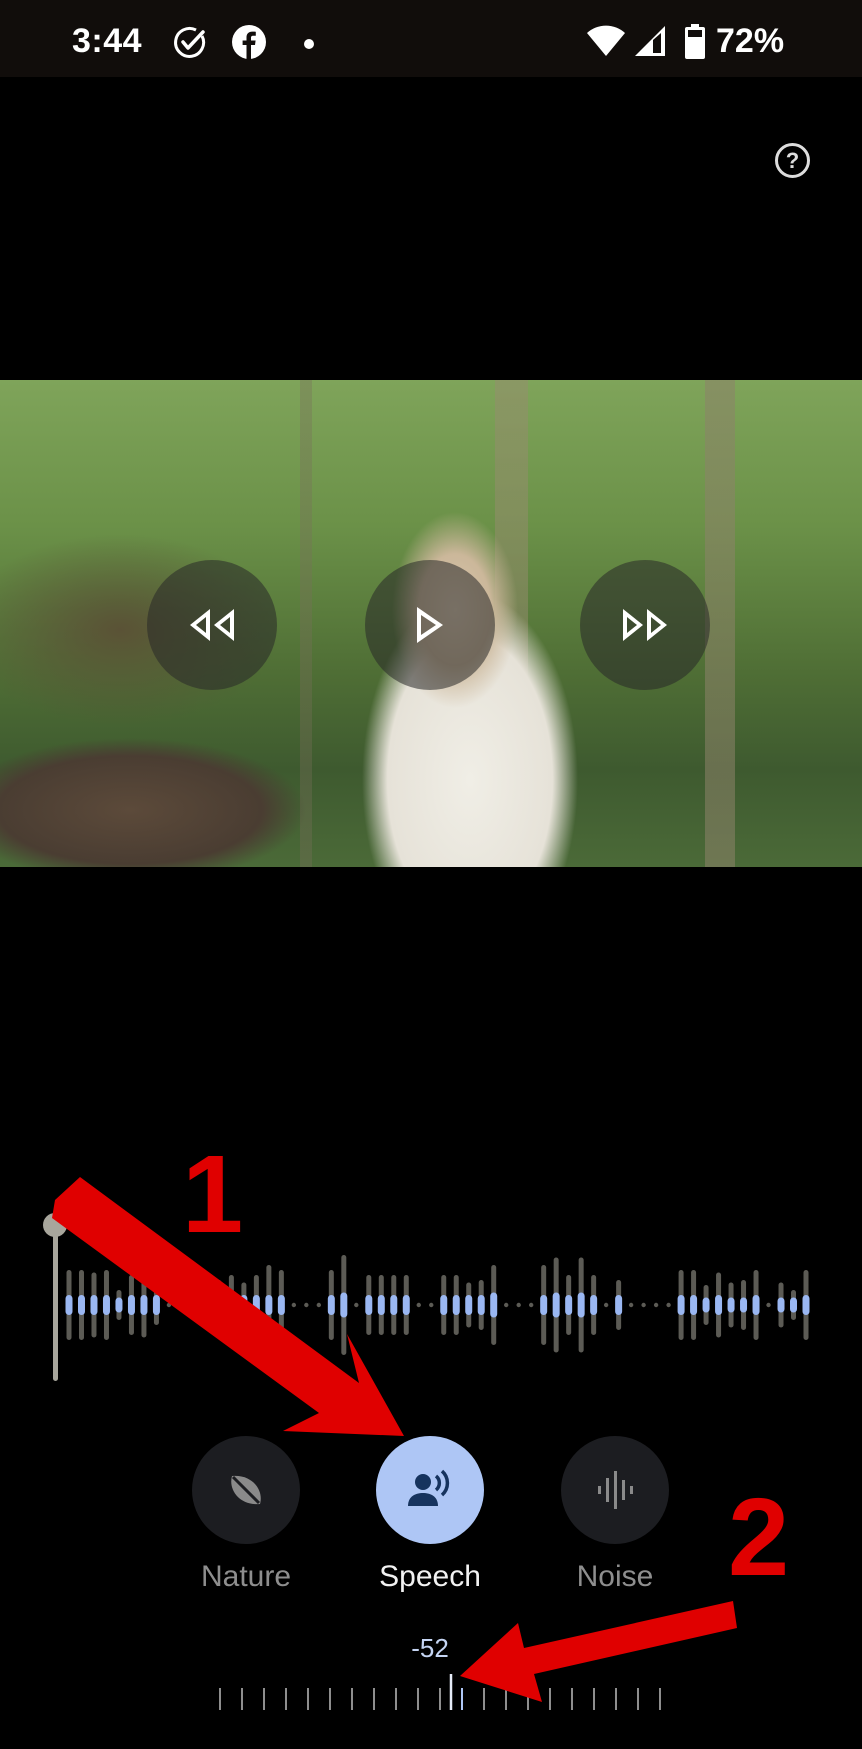  Describe the element at coordinates (650, 41) in the screenshot. I see `cellular-signal-icon` at that location.